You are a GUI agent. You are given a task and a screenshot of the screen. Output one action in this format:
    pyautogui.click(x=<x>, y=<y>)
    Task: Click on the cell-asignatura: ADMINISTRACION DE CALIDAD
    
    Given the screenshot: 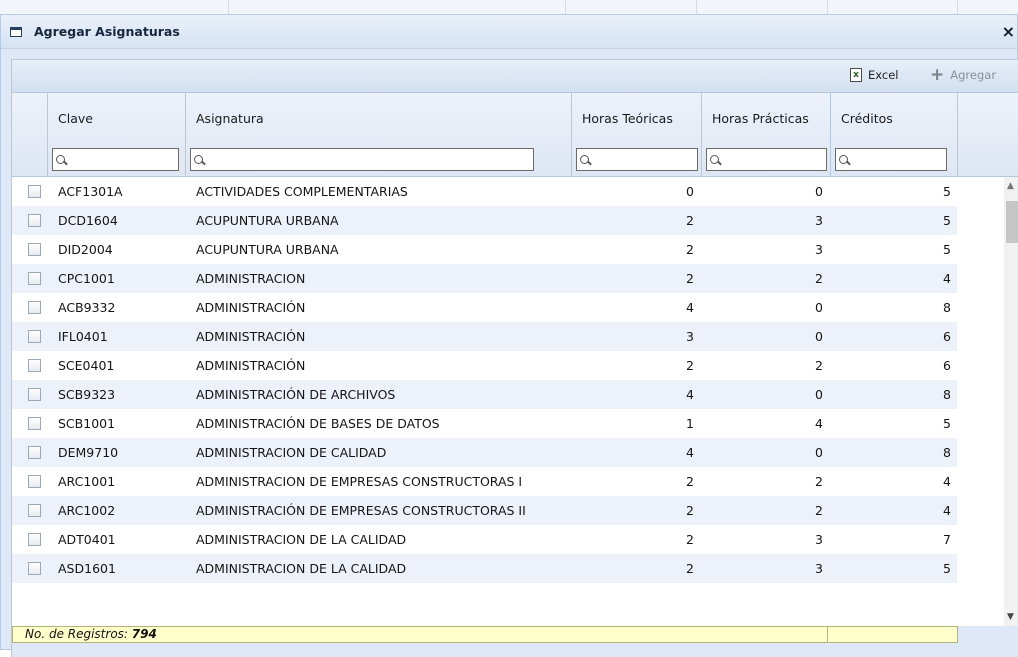 What is the action you would take?
    pyautogui.click(x=291, y=452)
    